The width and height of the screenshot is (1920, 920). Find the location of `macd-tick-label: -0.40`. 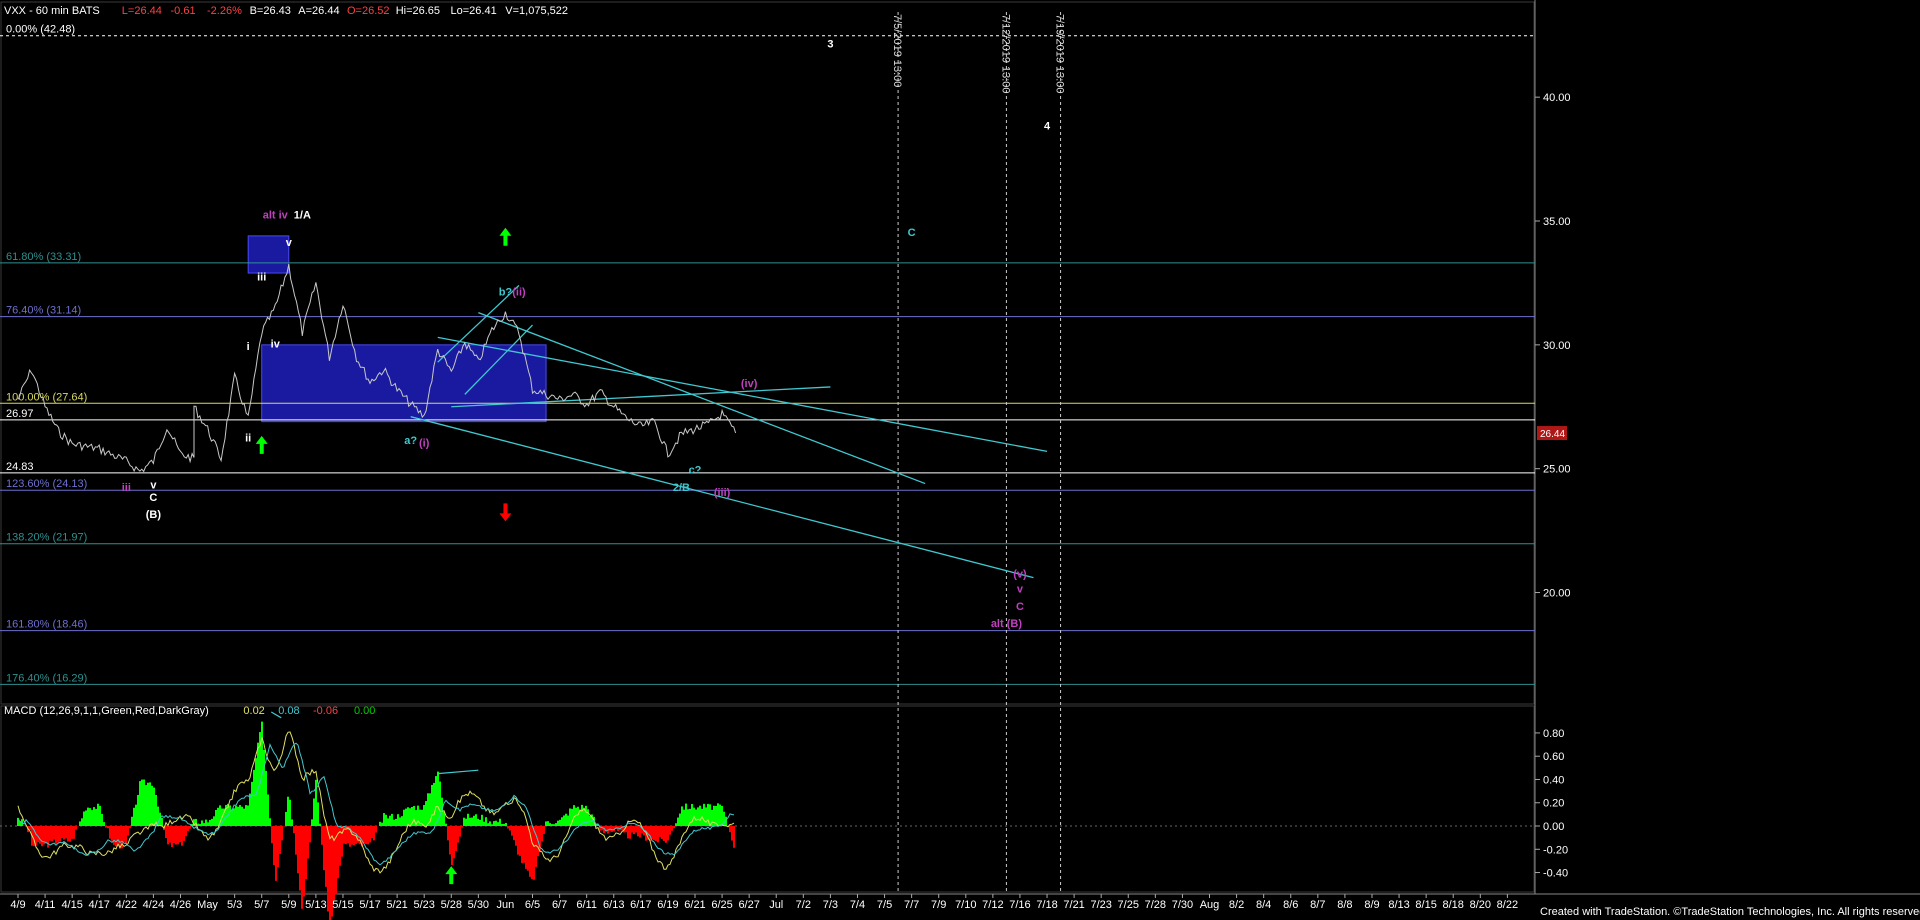

macd-tick-label: -0.40 is located at coordinates (1555, 874).